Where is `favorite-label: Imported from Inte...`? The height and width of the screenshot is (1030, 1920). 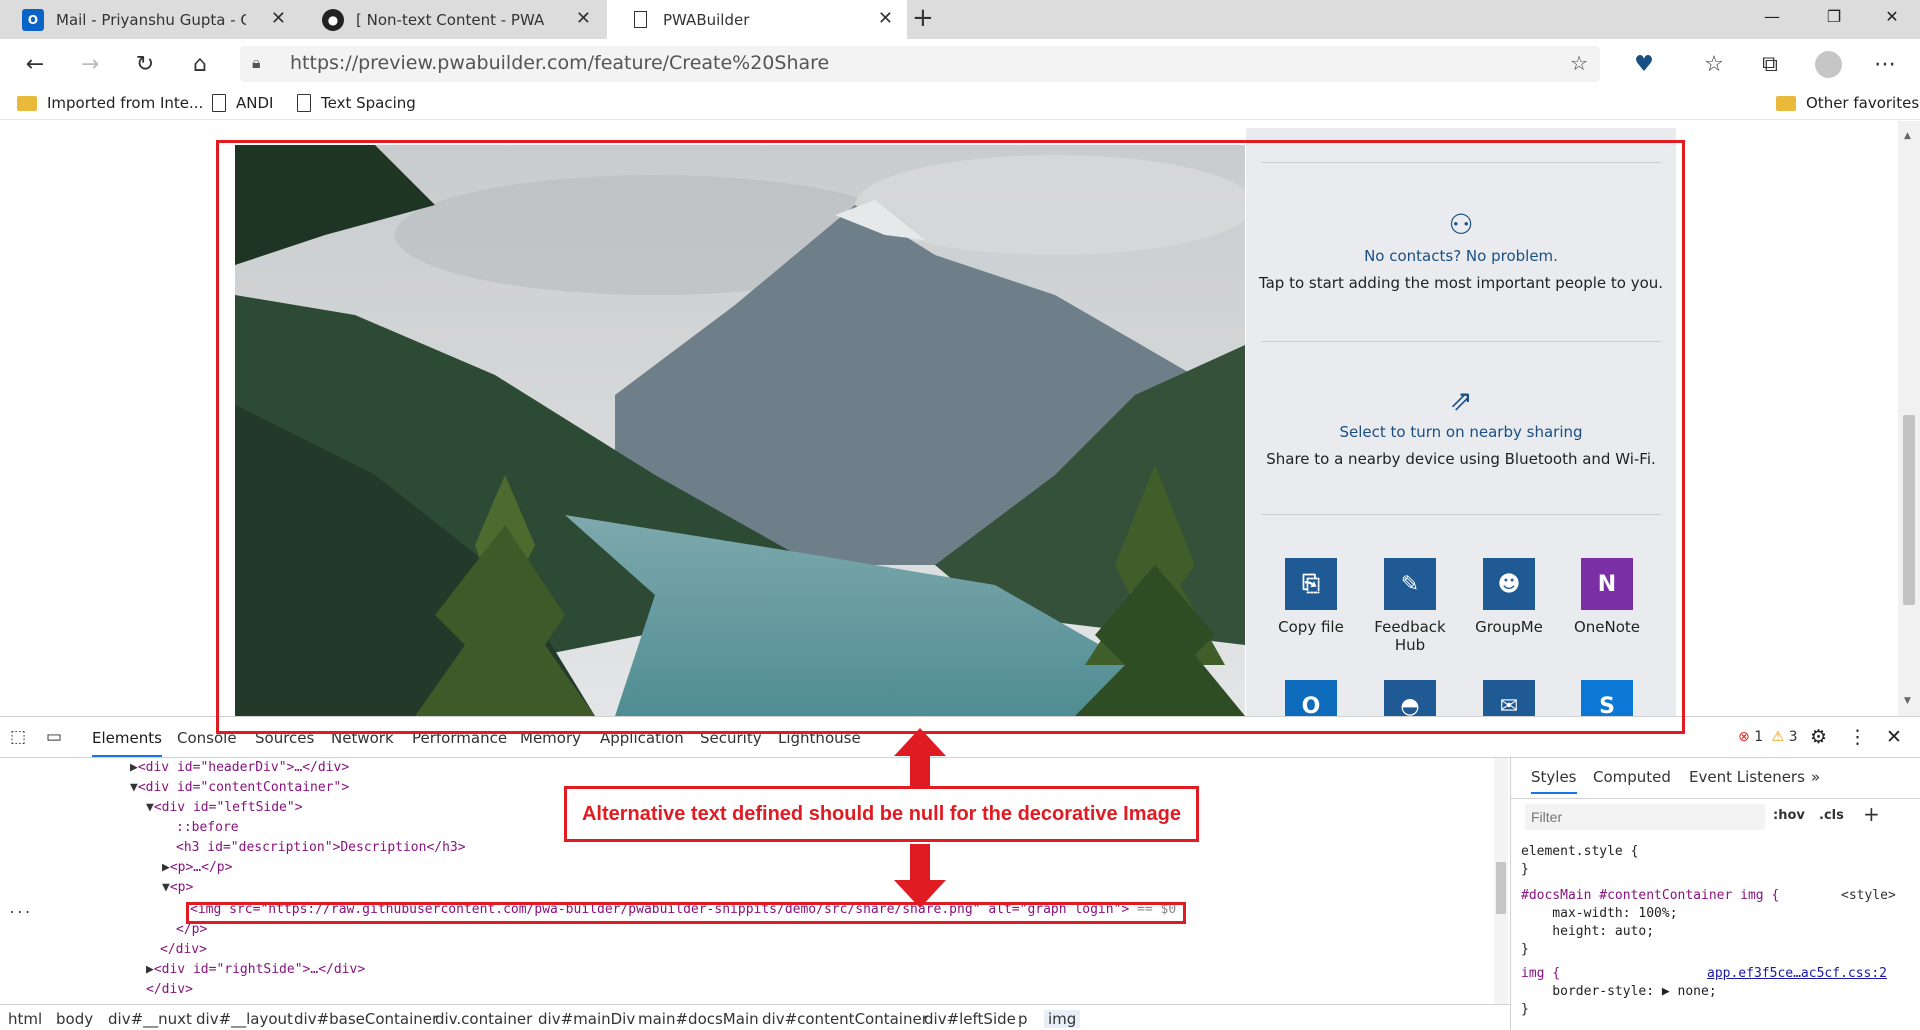
favorite-label: Imported from Inte... is located at coordinates (125, 103).